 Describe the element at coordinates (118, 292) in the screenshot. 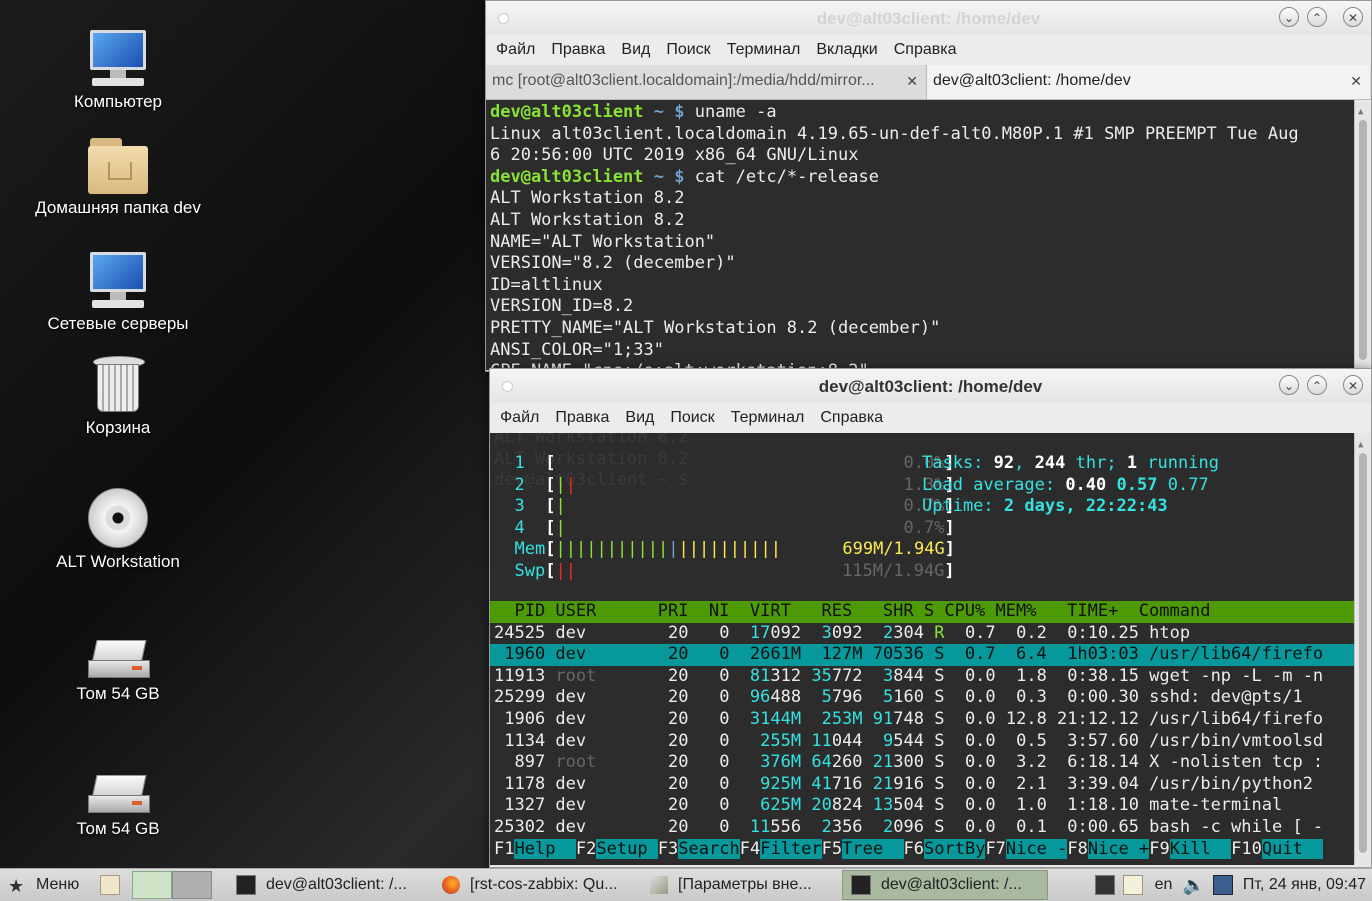

I see `desktop-icon-network: Сетевые серверы` at that location.